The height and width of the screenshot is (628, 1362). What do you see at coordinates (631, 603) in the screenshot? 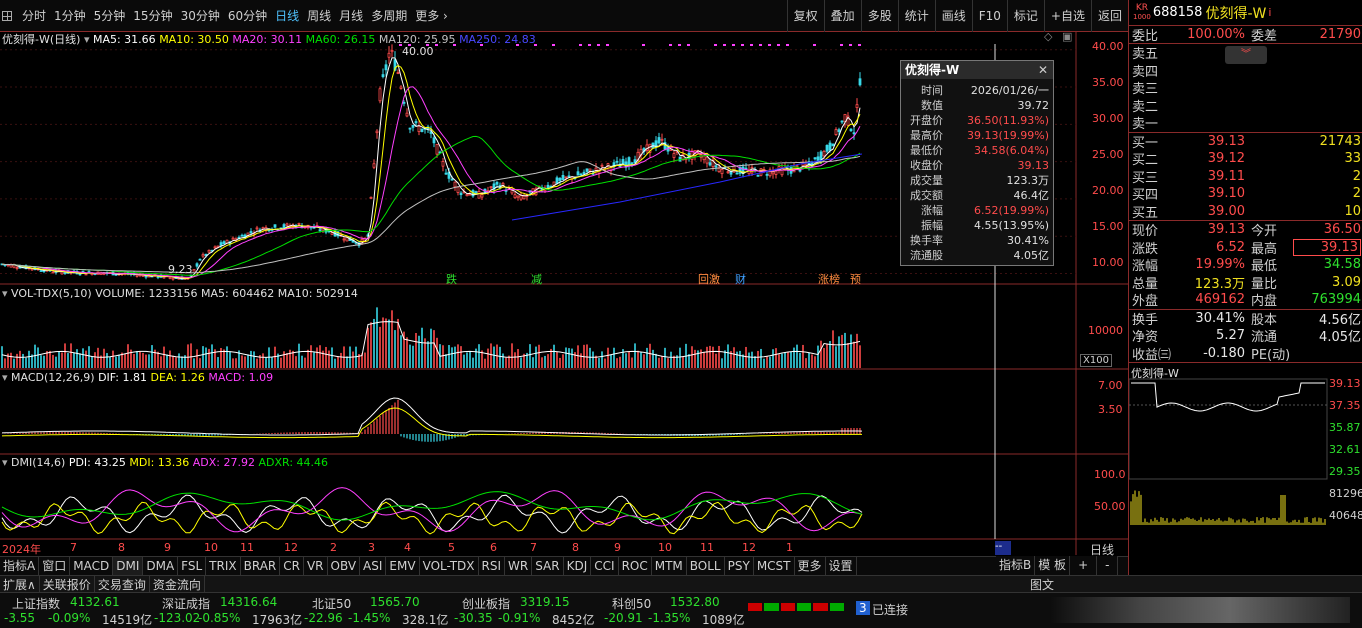
I see `index-name: 科创50` at bounding box center [631, 603].